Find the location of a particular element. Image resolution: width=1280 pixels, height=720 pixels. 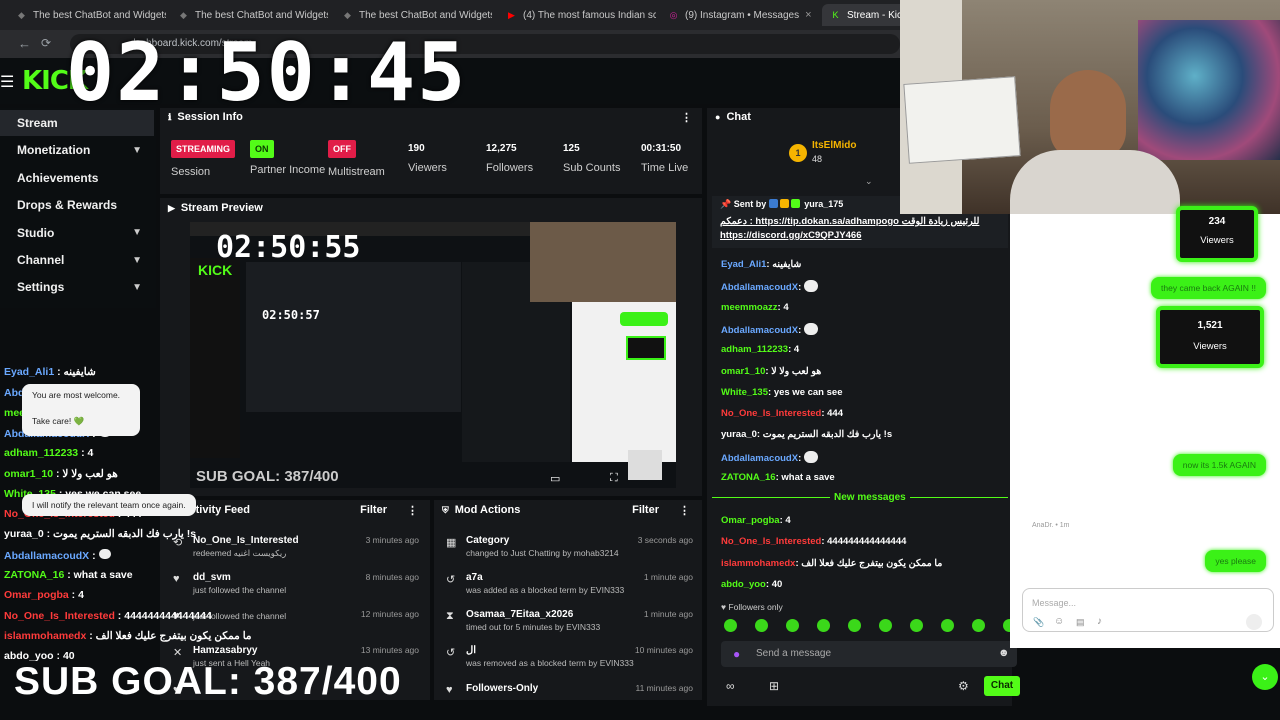

settings-gear-icon: ⚙ is located at coordinates (963, 686).